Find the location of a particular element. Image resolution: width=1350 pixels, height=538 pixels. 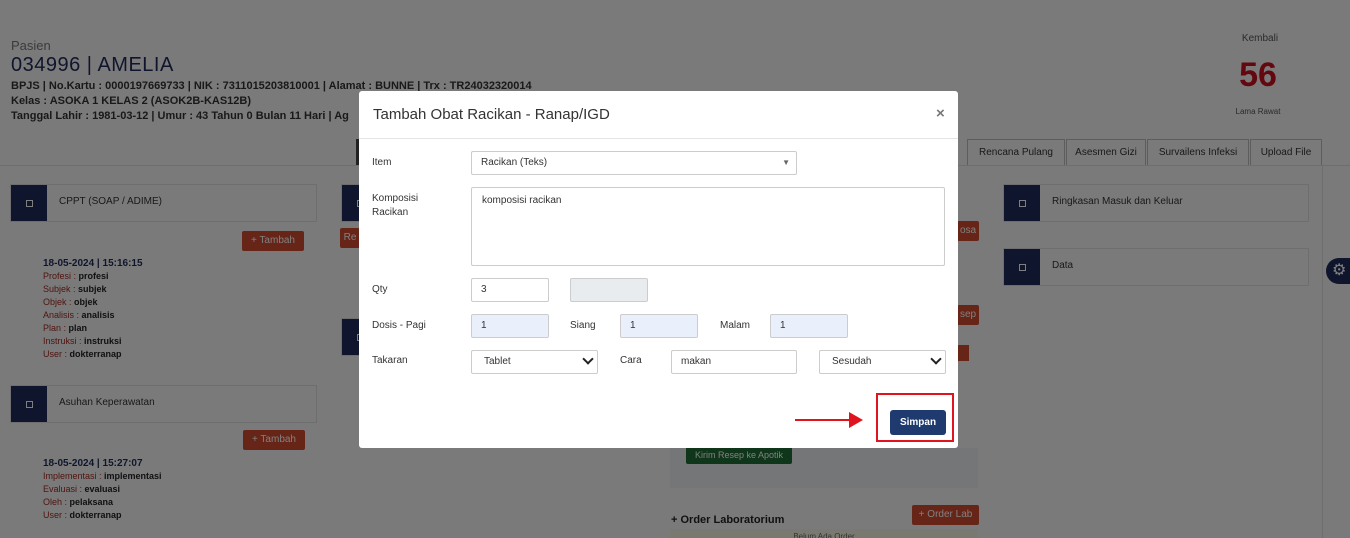

cara-input: makan is located at coordinates (734, 362).